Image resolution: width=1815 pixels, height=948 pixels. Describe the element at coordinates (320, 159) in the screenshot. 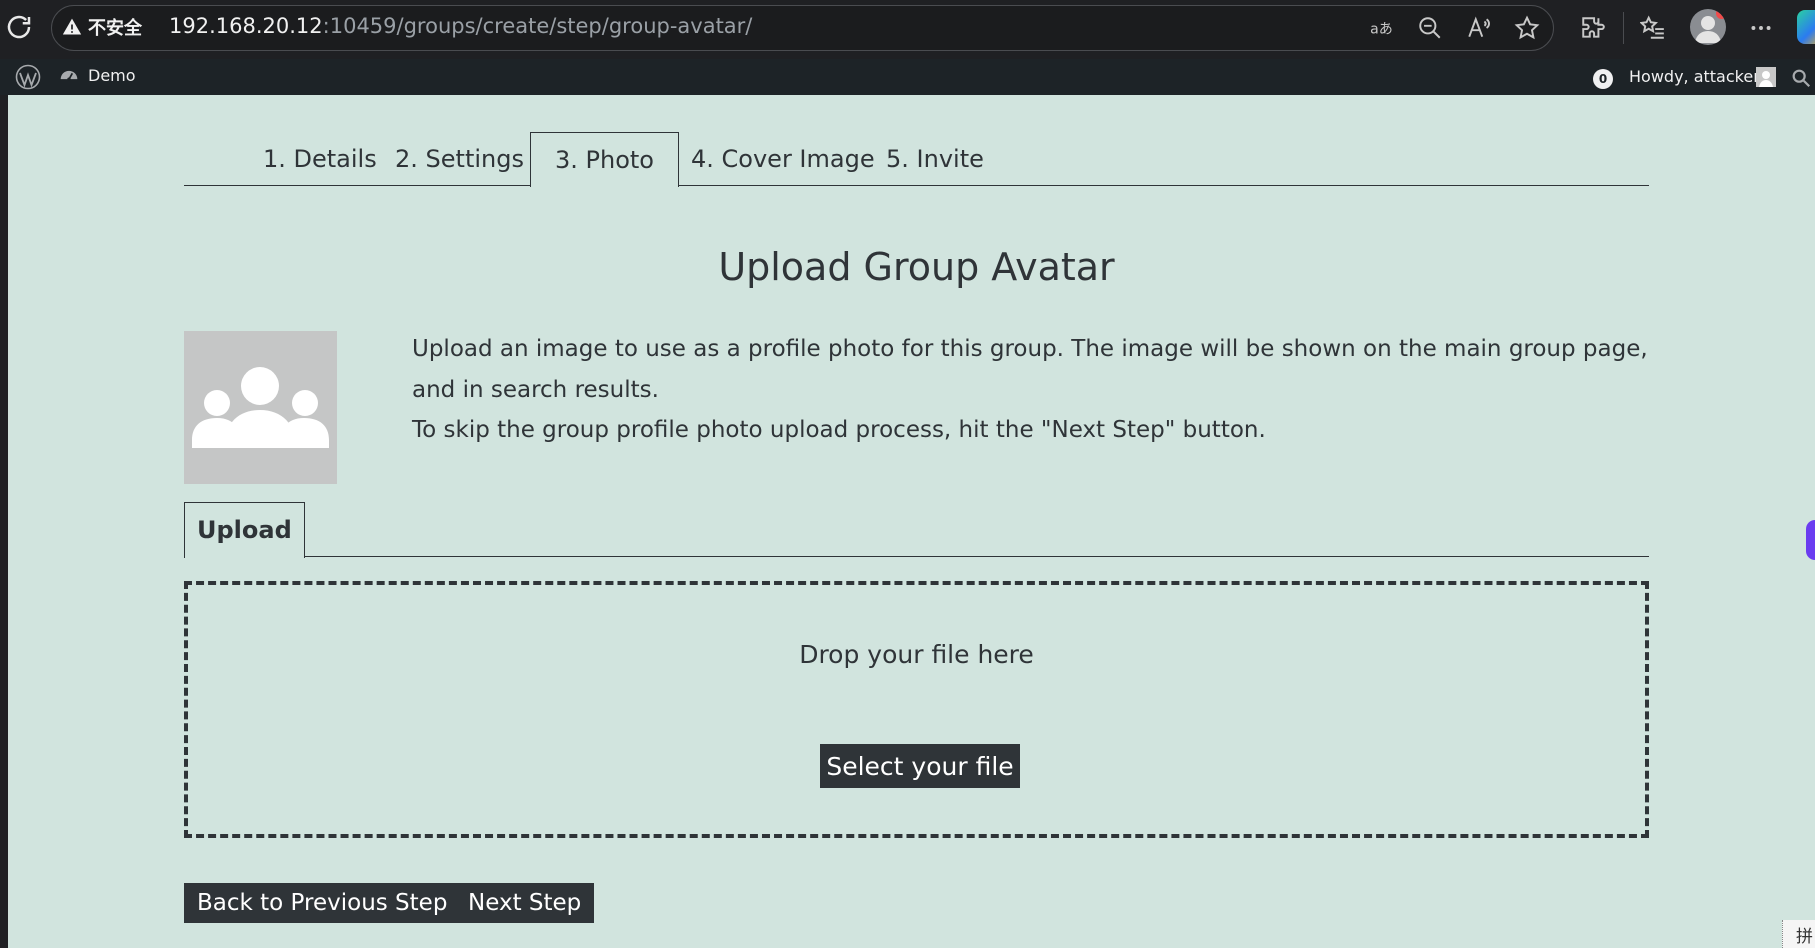

I see `step-details-tab: 1. Details` at that location.